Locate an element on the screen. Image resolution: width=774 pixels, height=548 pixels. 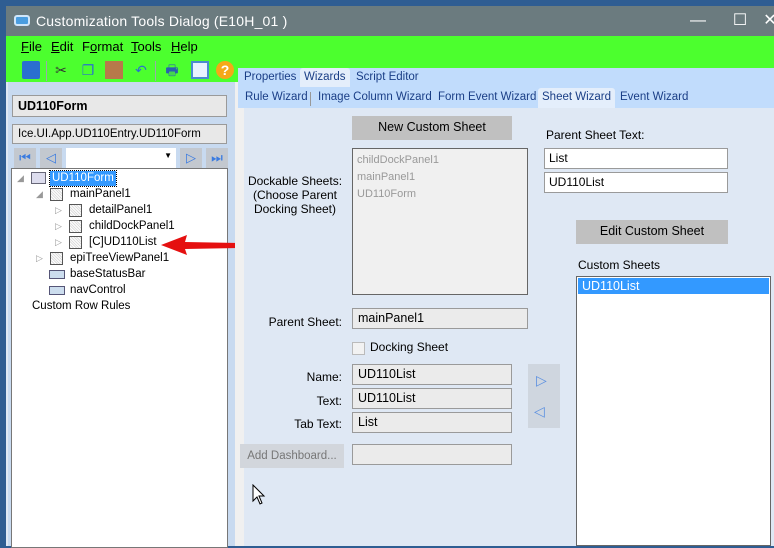
red-arrow-annotation is located at coordinates (200, 245).